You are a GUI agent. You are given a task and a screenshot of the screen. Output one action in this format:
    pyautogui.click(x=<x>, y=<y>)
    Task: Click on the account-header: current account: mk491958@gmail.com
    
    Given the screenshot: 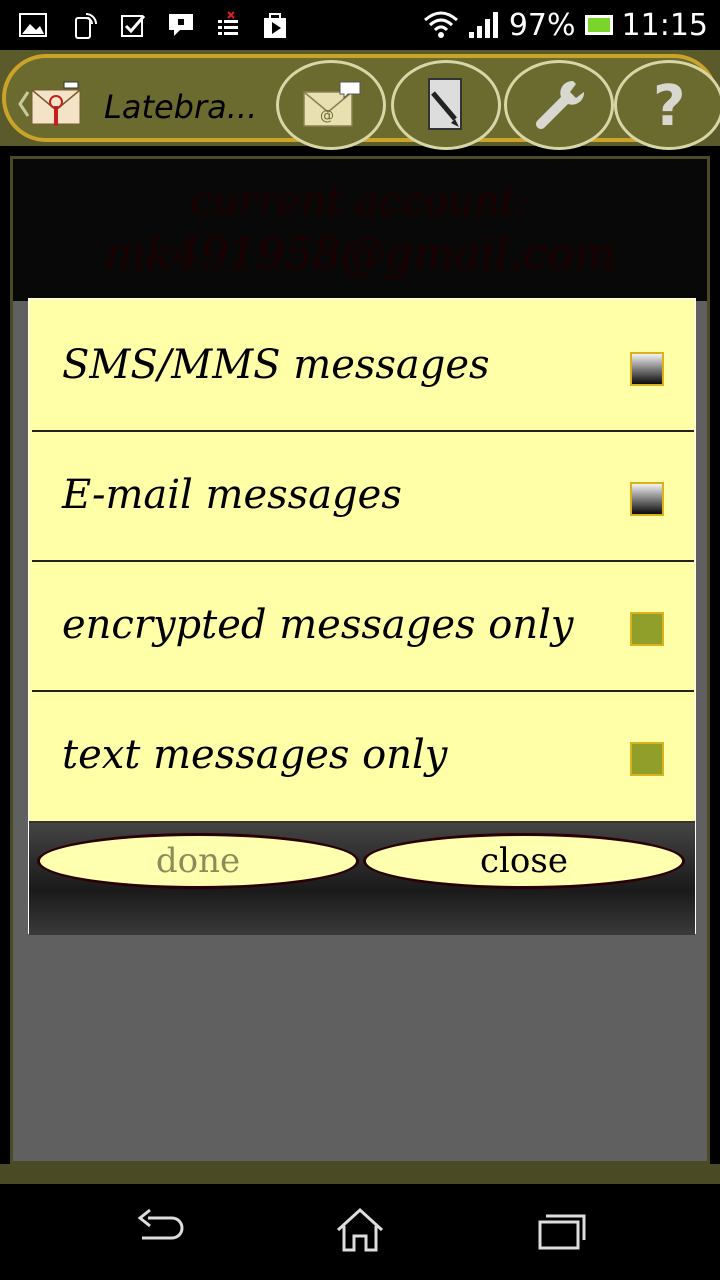 What is the action you would take?
    pyautogui.click(x=360, y=230)
    